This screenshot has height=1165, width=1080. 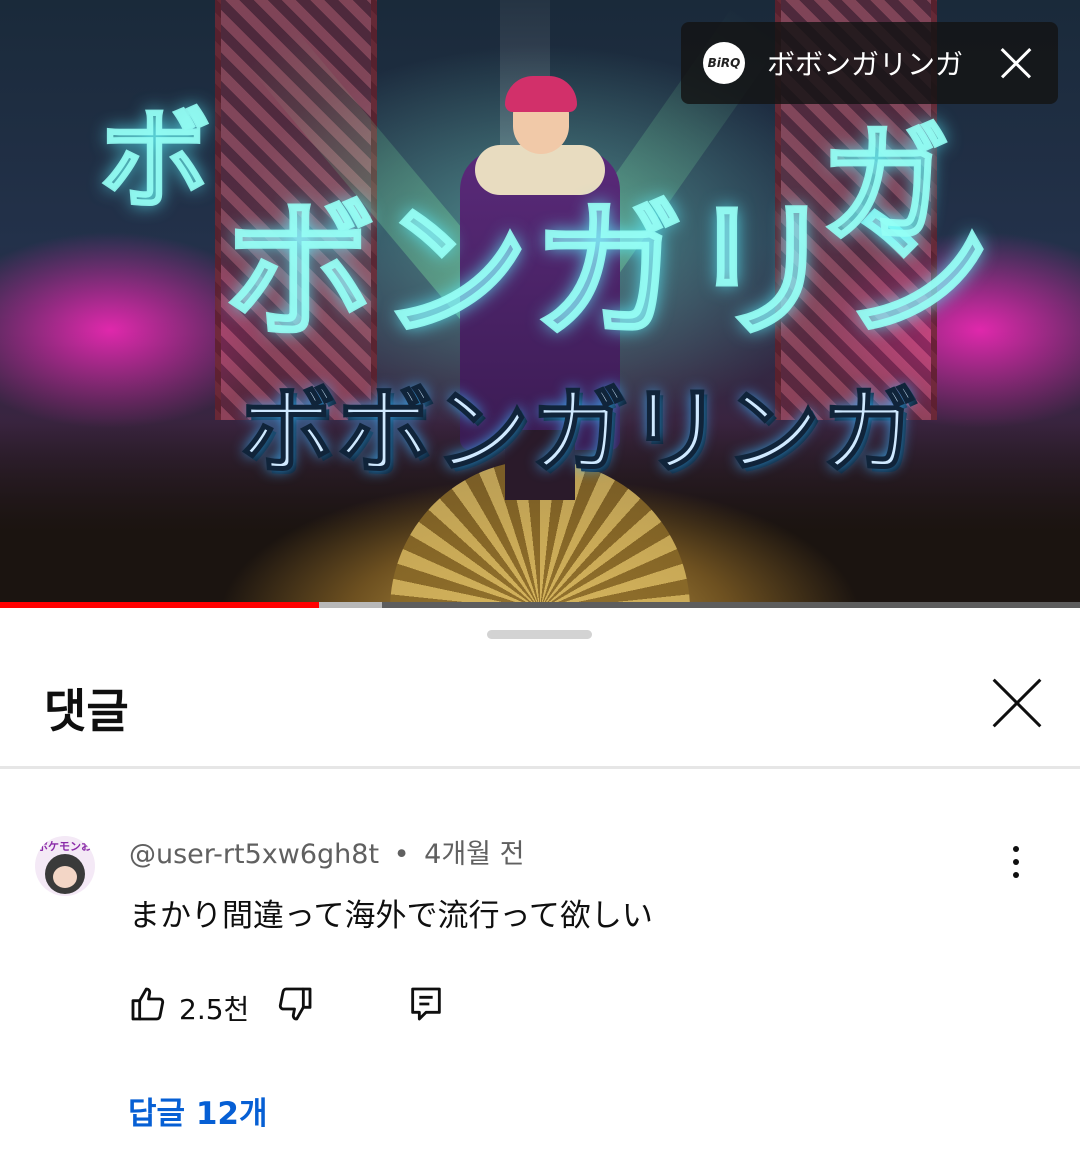 What do you see at coordinates (539, 634) in the screenshot?
I see `drag-handle` at bounding box center [539, 634].